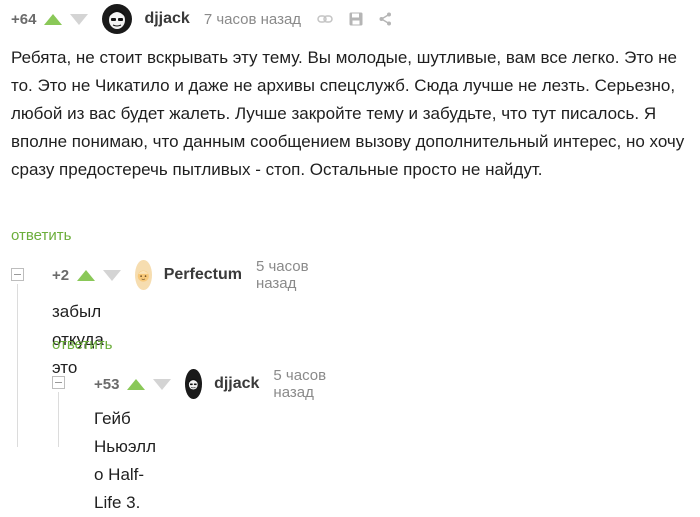 The height and width of the screenshot is (517, 700). What do you see at coordinates (201, 19) in the screenshot?
I see `comment-header: +64 djjack 7 часов назад` at bounding box center [201, 19].